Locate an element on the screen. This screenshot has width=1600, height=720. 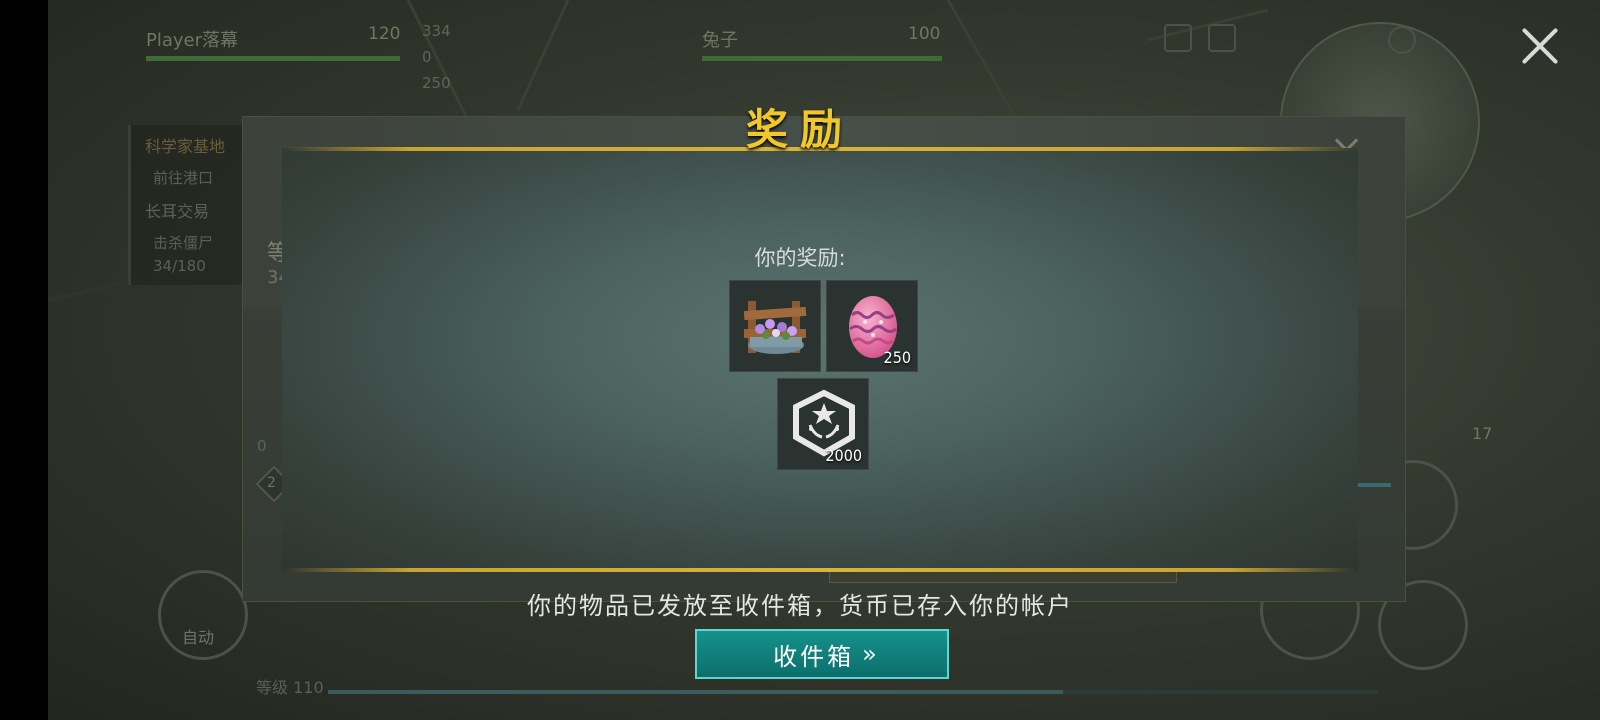
player-name: Player落幕 is located at coordinates (192, 40).